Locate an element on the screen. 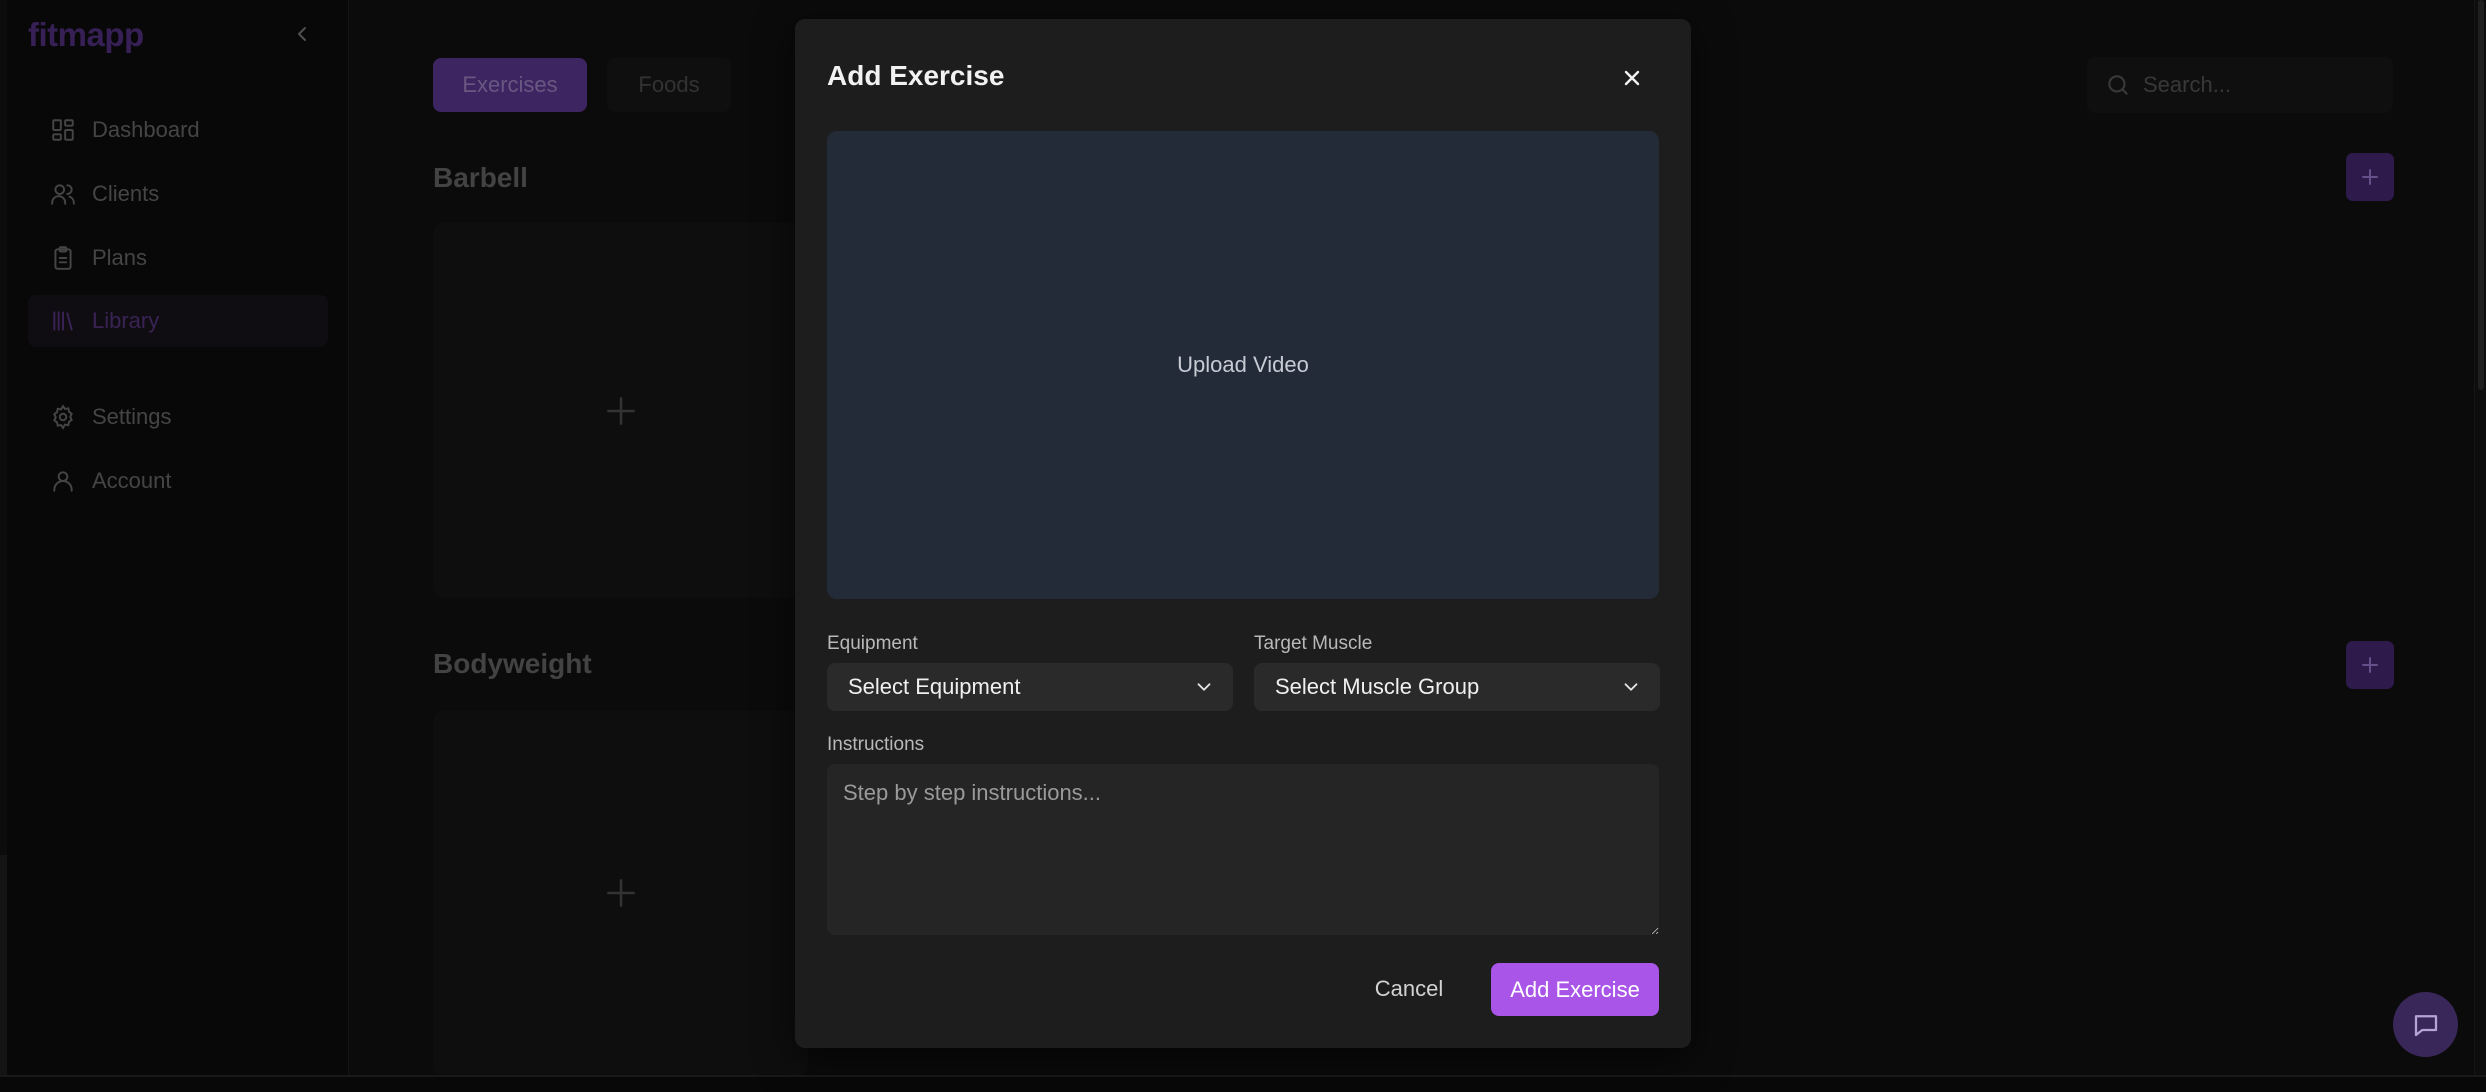  cancel-button: Cancel is located at coordinates (1409, 989).